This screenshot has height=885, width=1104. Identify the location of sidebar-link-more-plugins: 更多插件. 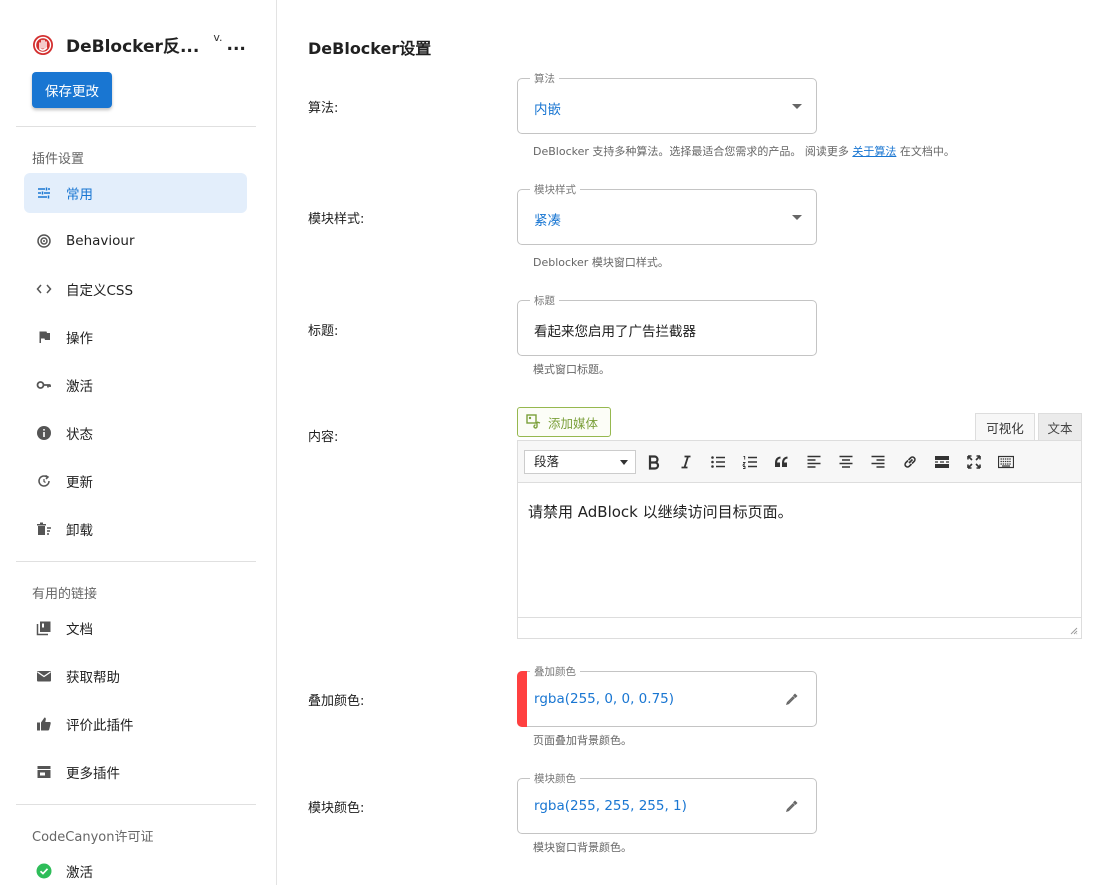
(135, 772).